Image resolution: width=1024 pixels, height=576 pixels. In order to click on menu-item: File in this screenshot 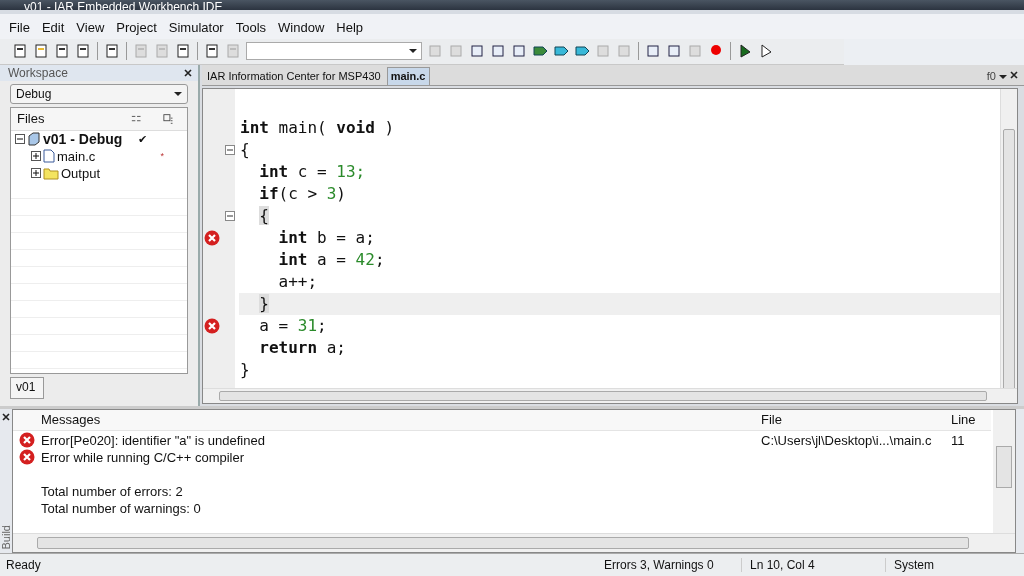, I will do `click(20, 27)`.